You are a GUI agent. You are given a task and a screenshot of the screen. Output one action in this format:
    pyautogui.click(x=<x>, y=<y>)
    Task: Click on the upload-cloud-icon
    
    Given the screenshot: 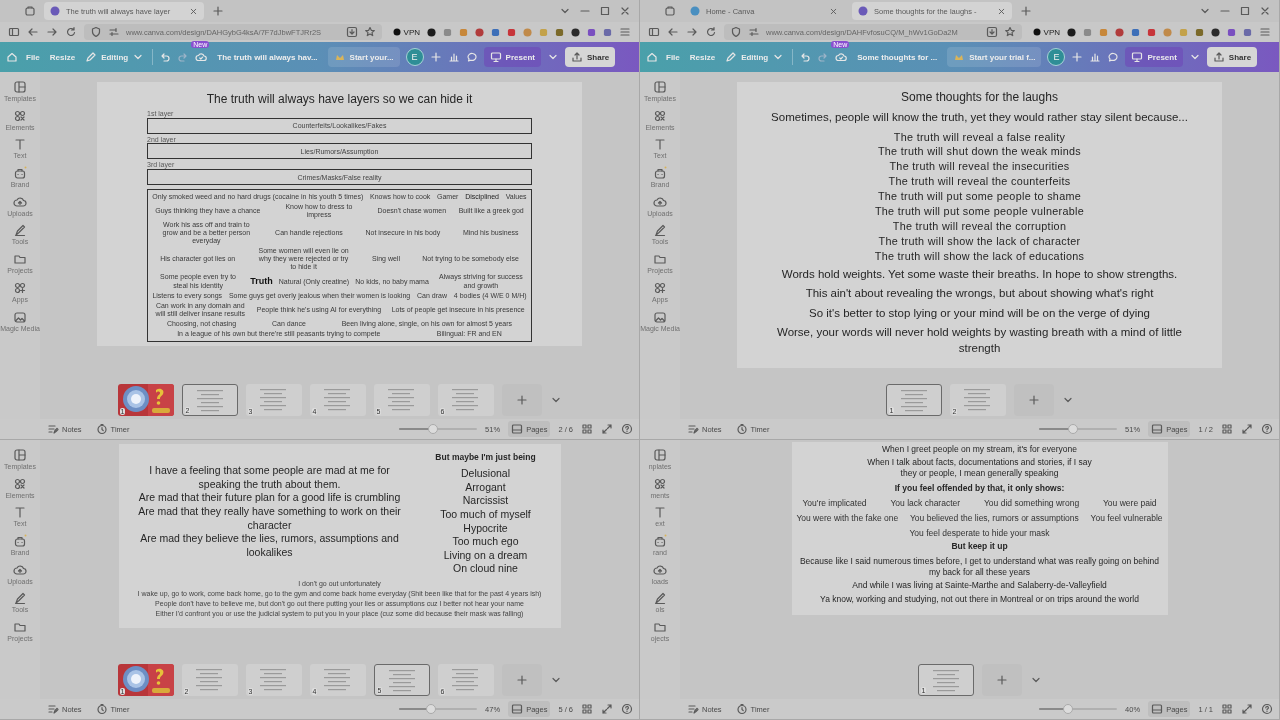 What is the action you would take?
    pyautogui.click(x=20, y=569)
    